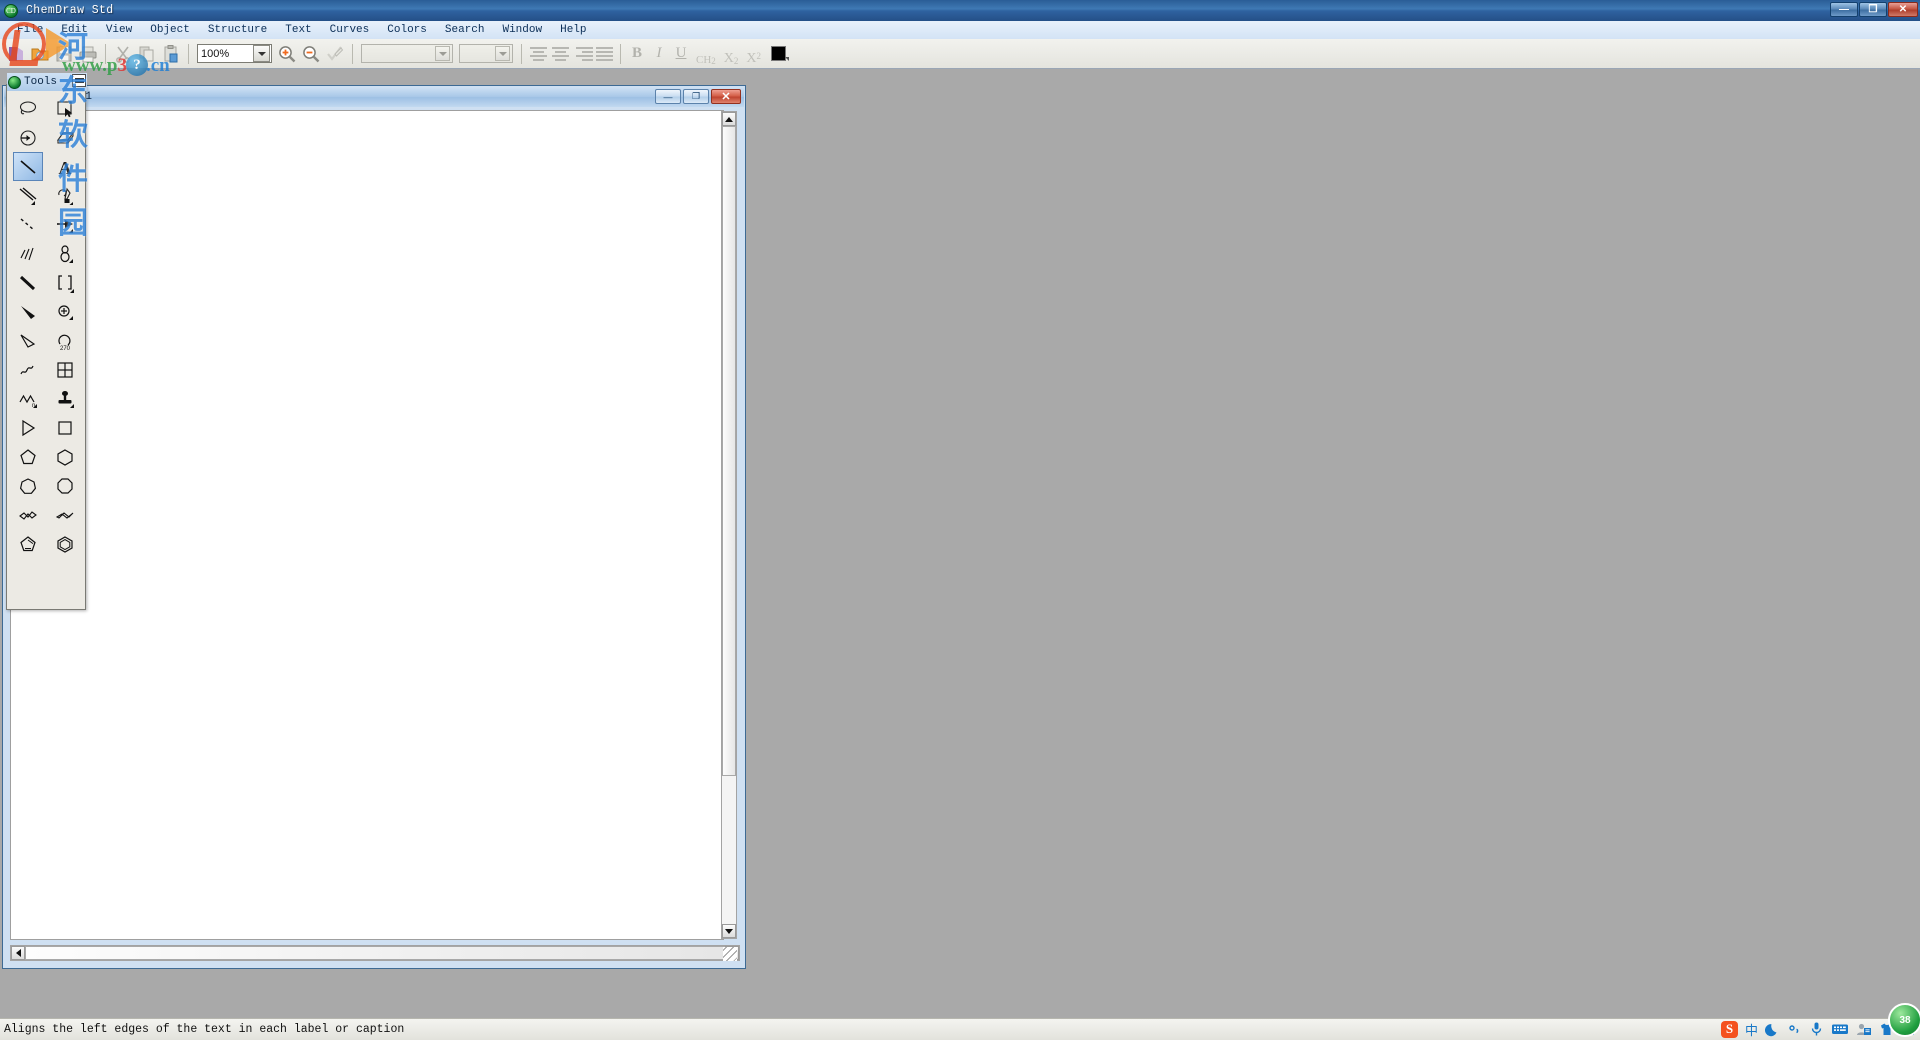 The width and height of the screenshot is (1920, 1040). What do you see at coordinates (28, 282) in the screenshot?
I see `bold-bond-tool` at bounding box center [28, 282].